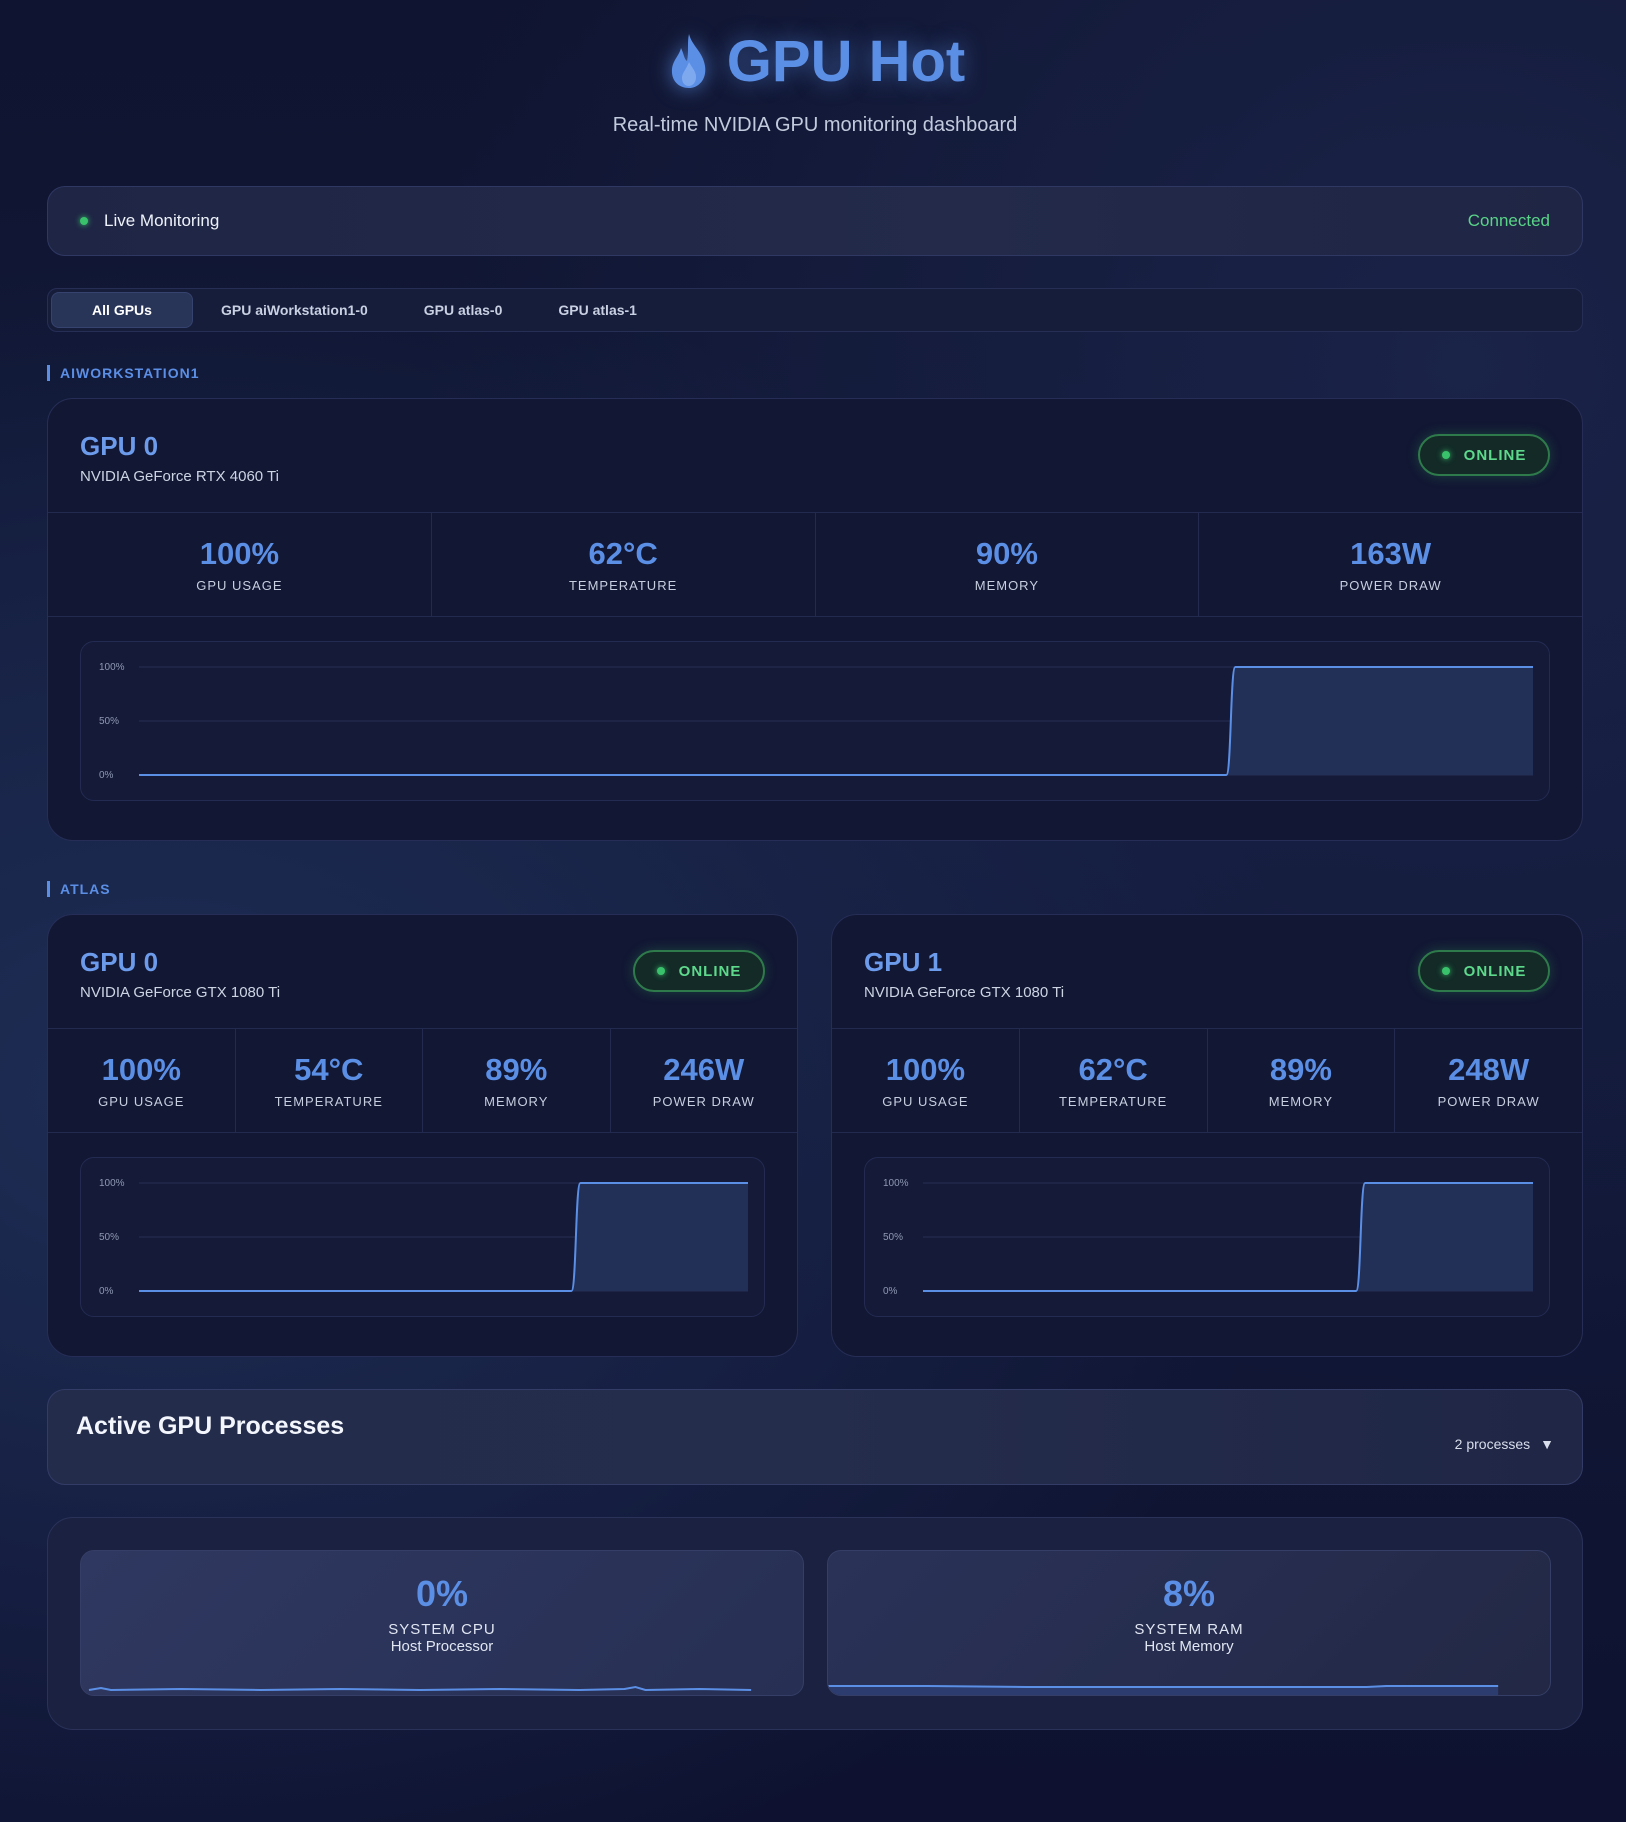 The image size is (1626, 1822). What do you see at coordinates (1207, 972) in the screenshot?
I see `gpu-card-header: GPU 1 NVIDIA GeForce GTX 1080 Ti ONLINE` at bounding box center [1207, 972].